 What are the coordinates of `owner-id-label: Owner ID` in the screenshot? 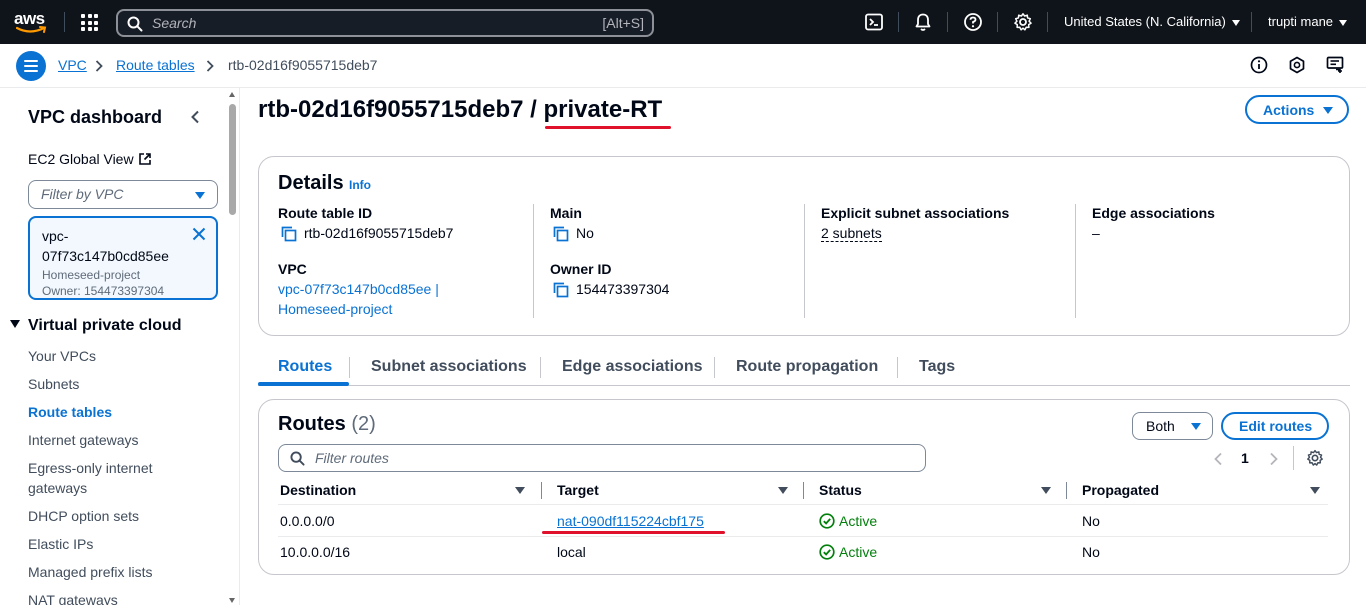 It's located at (581, 269).